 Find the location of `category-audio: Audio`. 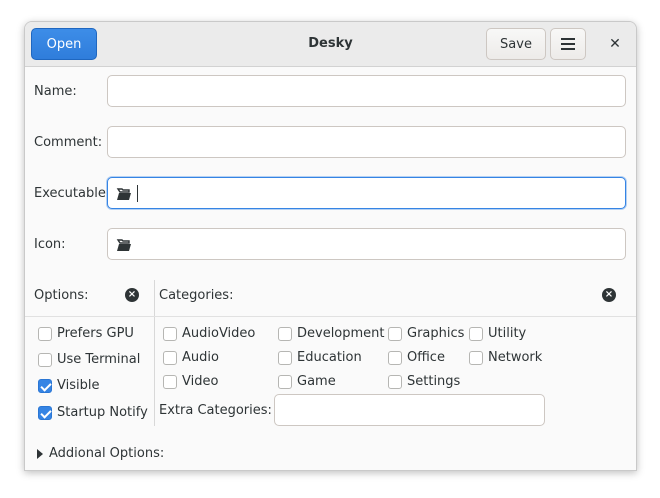

category-audio: Audio is located at coordinates (191, 357).